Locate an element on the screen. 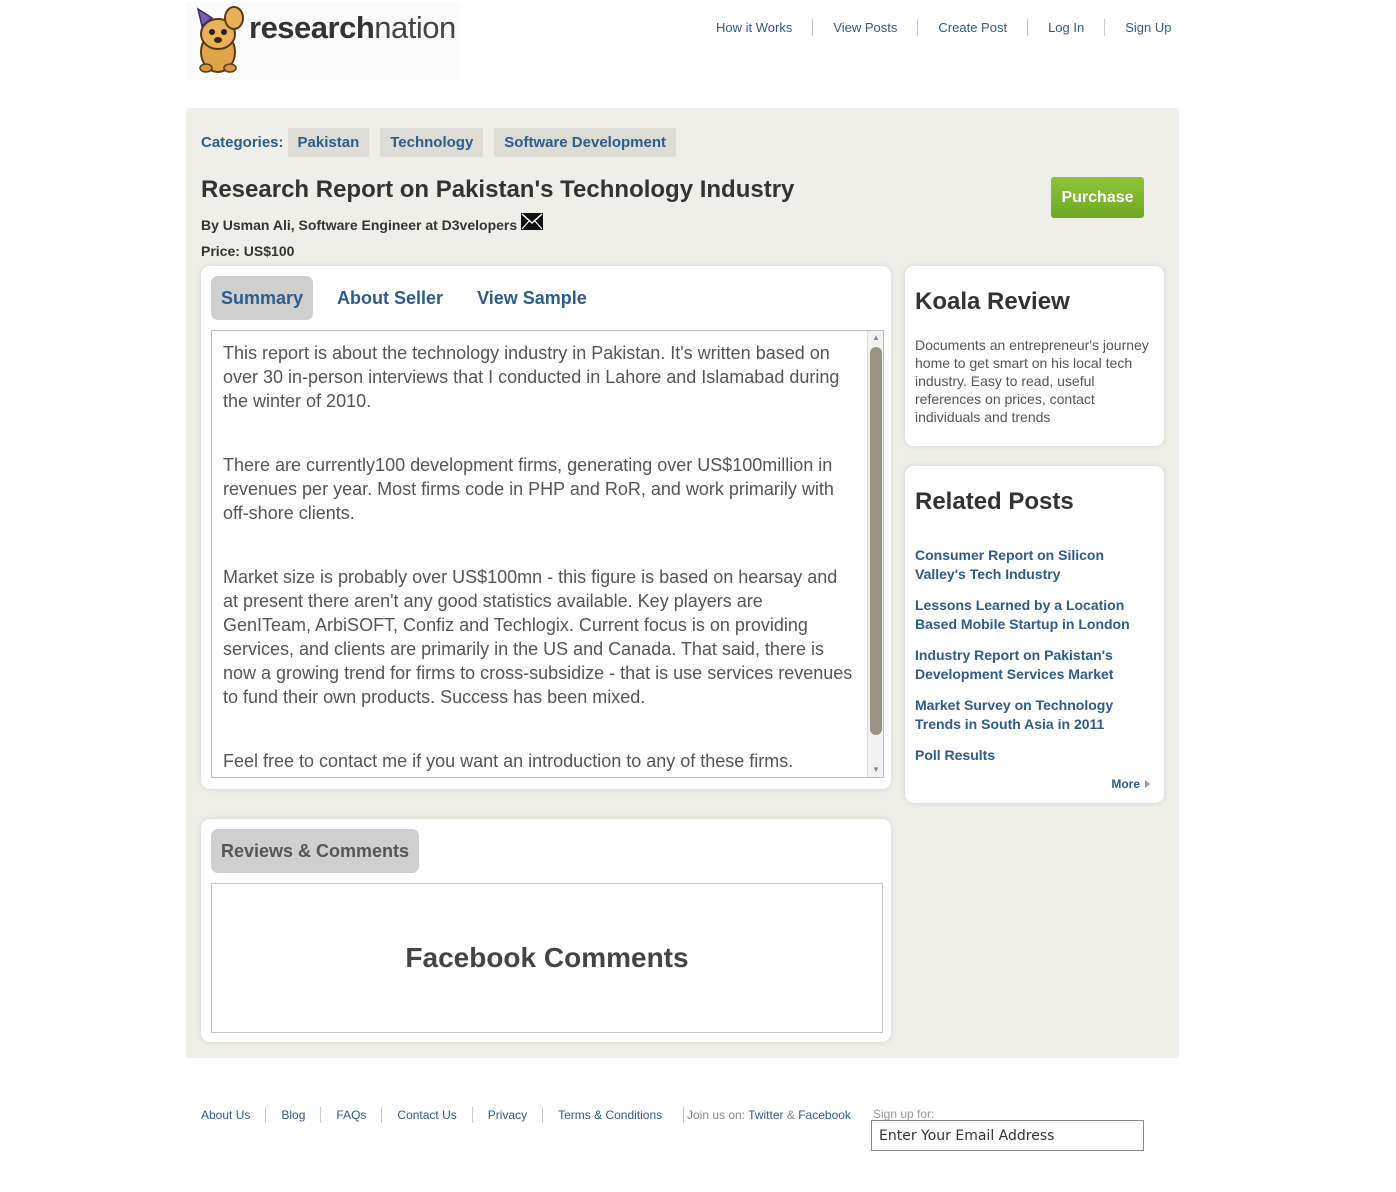 The width and height of the screenshot is (1396, 1192). koala-review-title: Koala Review is located at coordinates (992, 301).